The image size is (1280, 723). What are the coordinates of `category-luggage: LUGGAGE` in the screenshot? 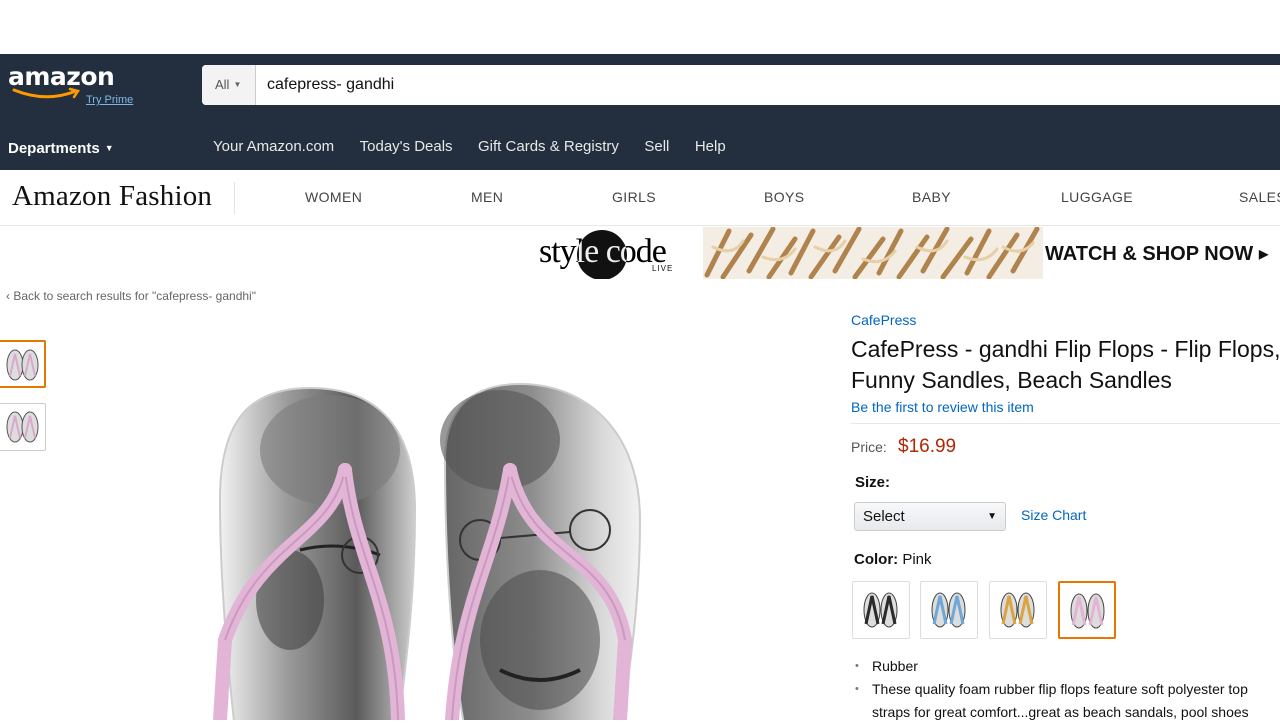 It's located at (1097, 197).